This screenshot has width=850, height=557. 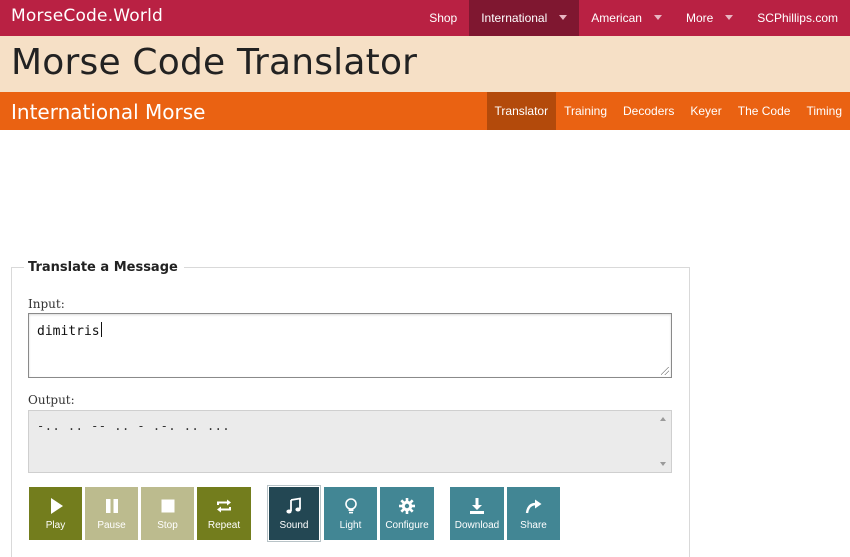 I want to click on repeat-button: Repeat, so click(x=224, y=513).